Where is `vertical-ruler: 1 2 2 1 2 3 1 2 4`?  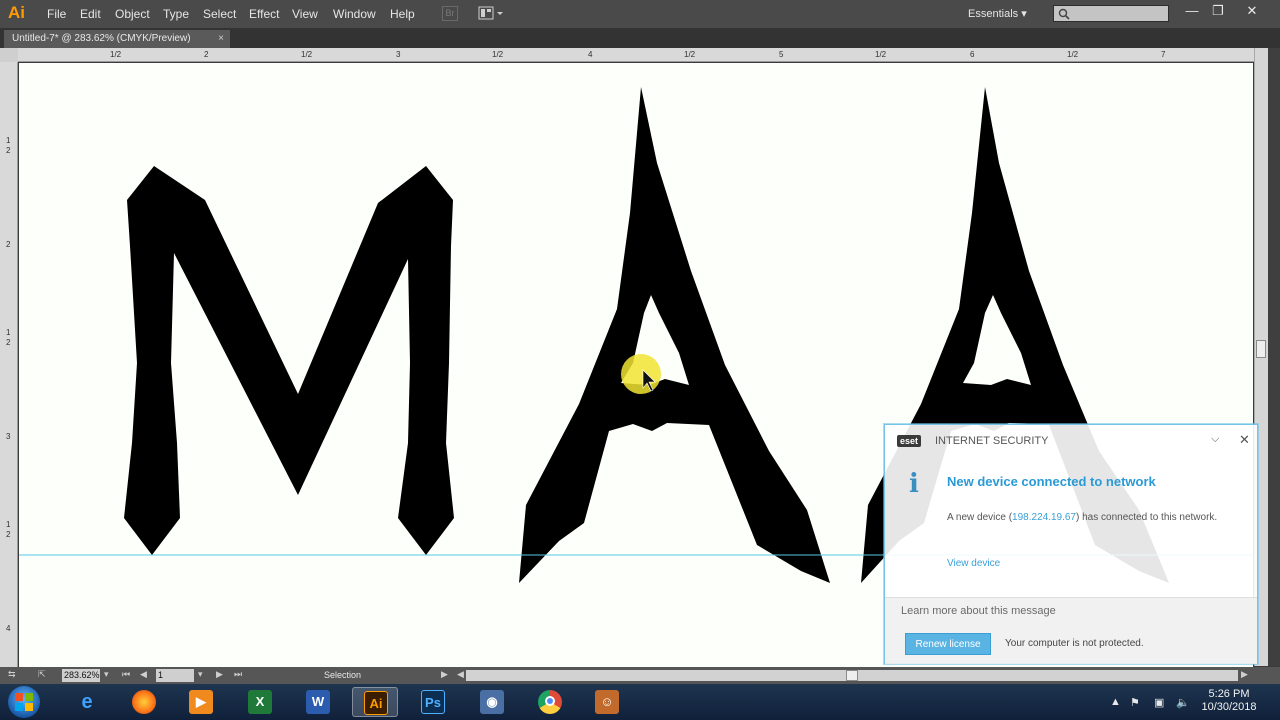
vertical-ruler: 1 2 2 1 2 3 1 2 4 is located at coordinates (9, 364).